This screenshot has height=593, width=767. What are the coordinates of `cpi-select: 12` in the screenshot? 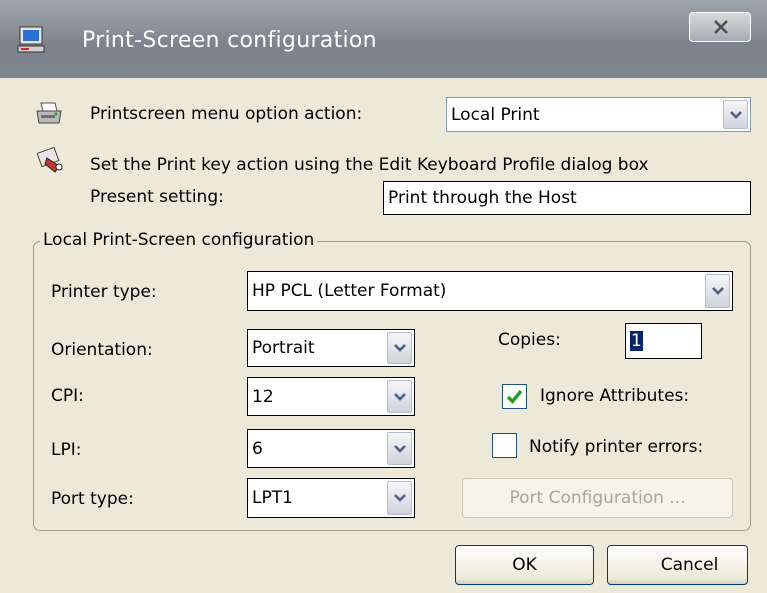 It's located at (331, 396).